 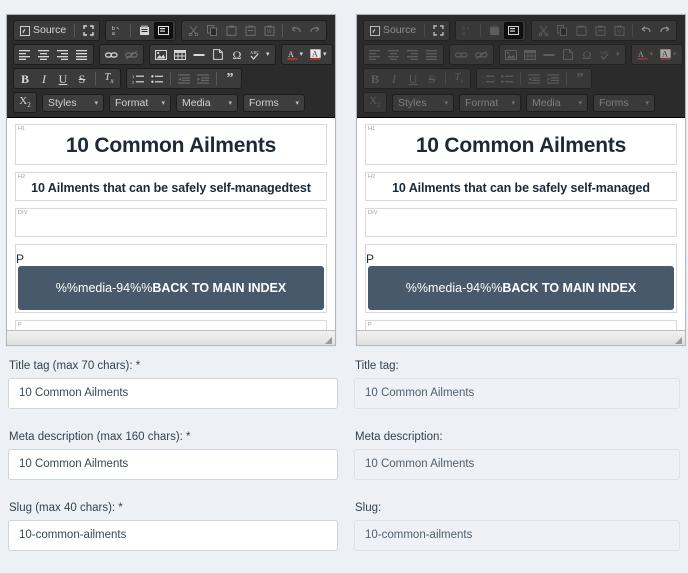 I want to click on underline-button: U, so click(x=63, y=78).